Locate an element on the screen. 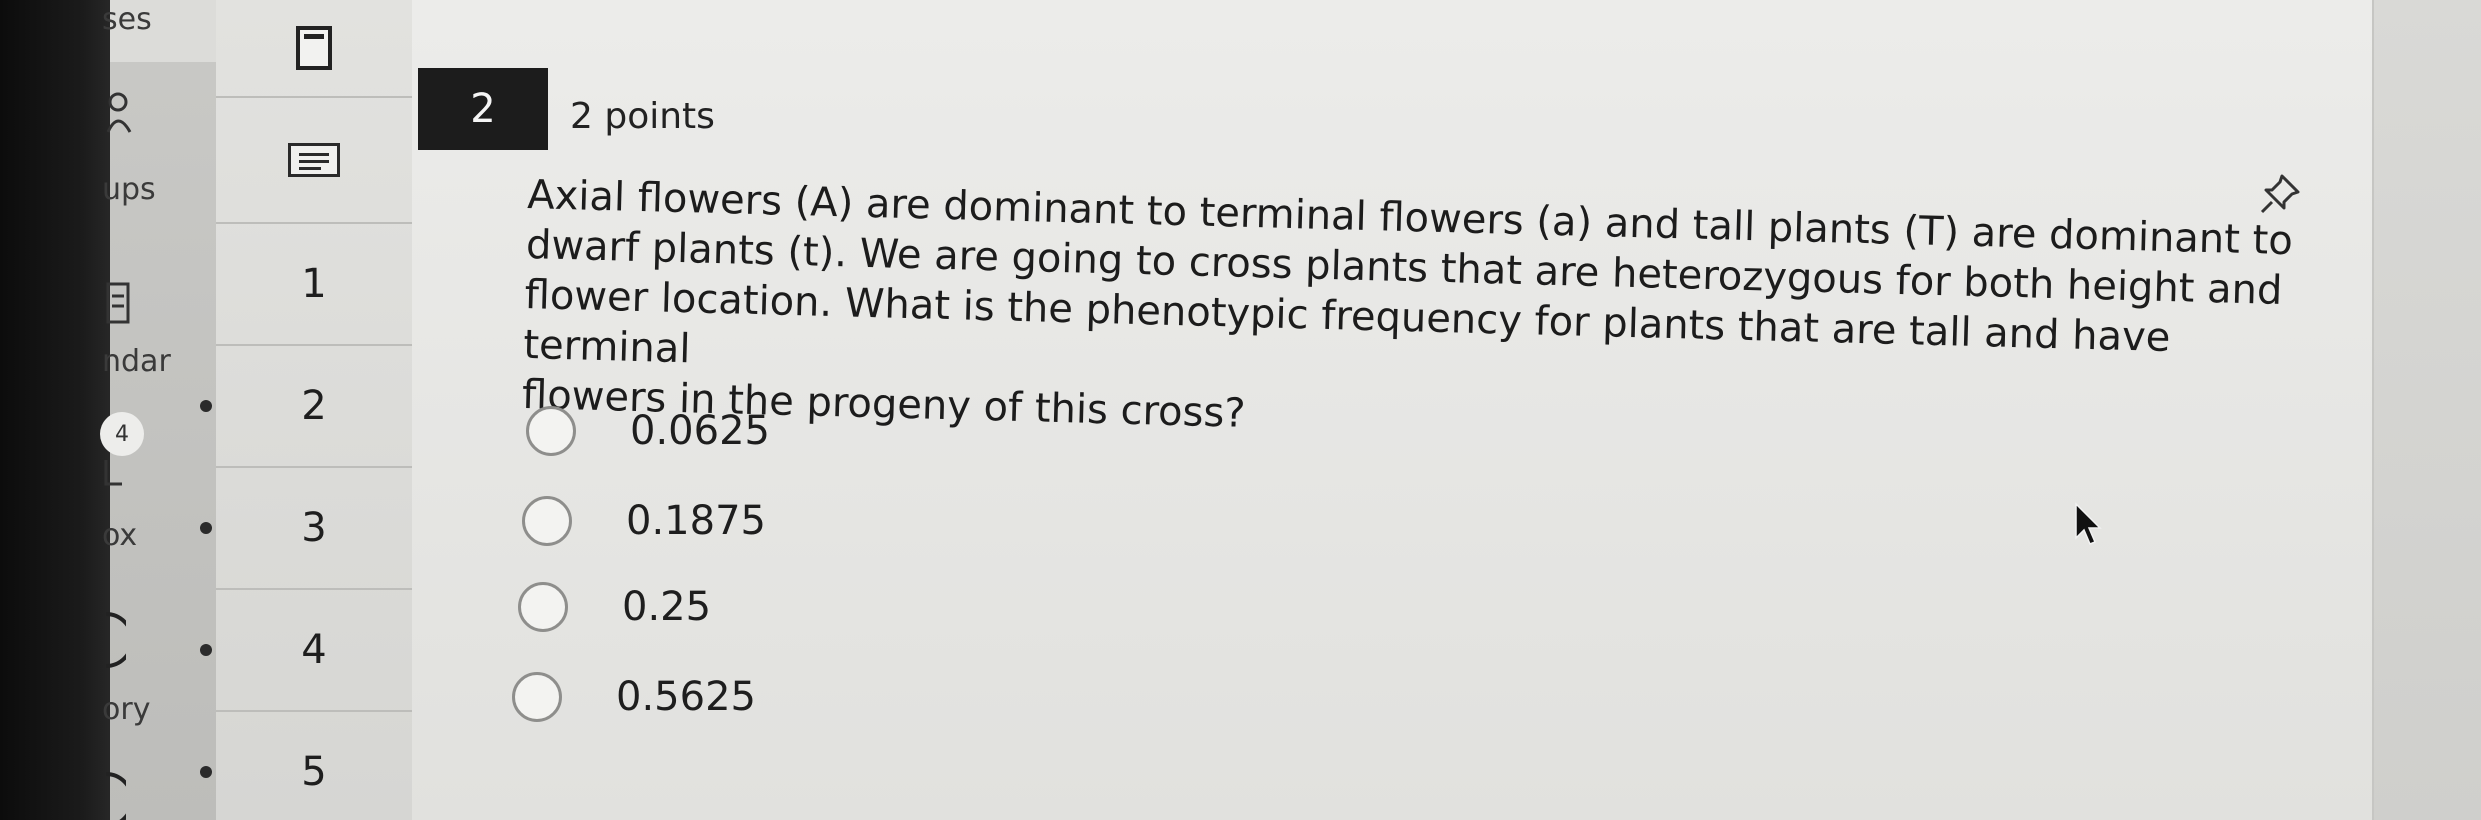 Image resolution: width=2481 pixels, height=820 pixels. bookmark-icon is located at coordinates (314, 48).